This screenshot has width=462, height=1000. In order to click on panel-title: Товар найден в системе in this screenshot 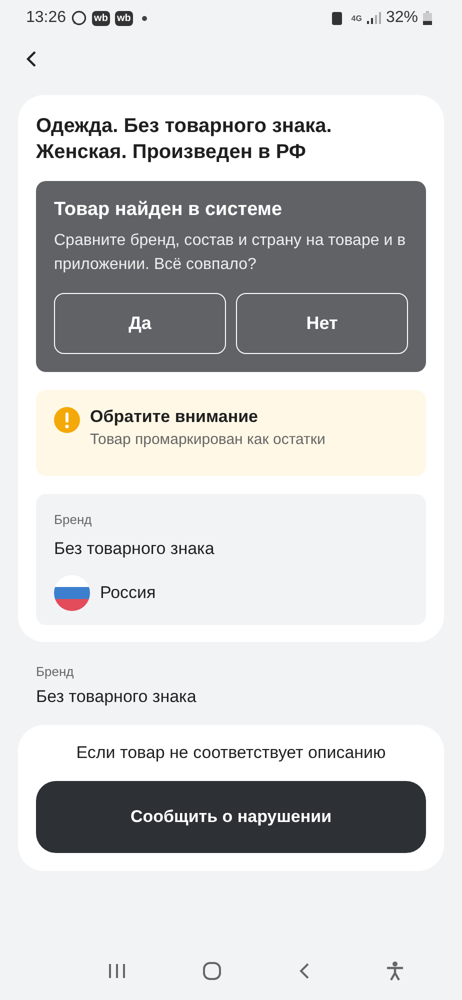, I will do `click(169, 210)`.